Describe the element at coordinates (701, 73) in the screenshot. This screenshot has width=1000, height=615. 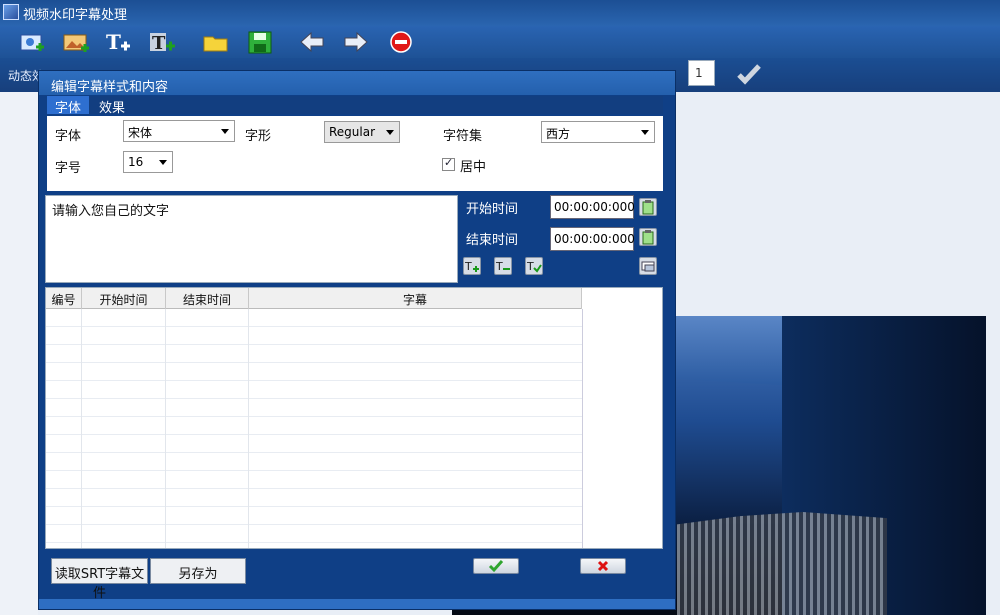
I see `page-number-field: 1` at that location.